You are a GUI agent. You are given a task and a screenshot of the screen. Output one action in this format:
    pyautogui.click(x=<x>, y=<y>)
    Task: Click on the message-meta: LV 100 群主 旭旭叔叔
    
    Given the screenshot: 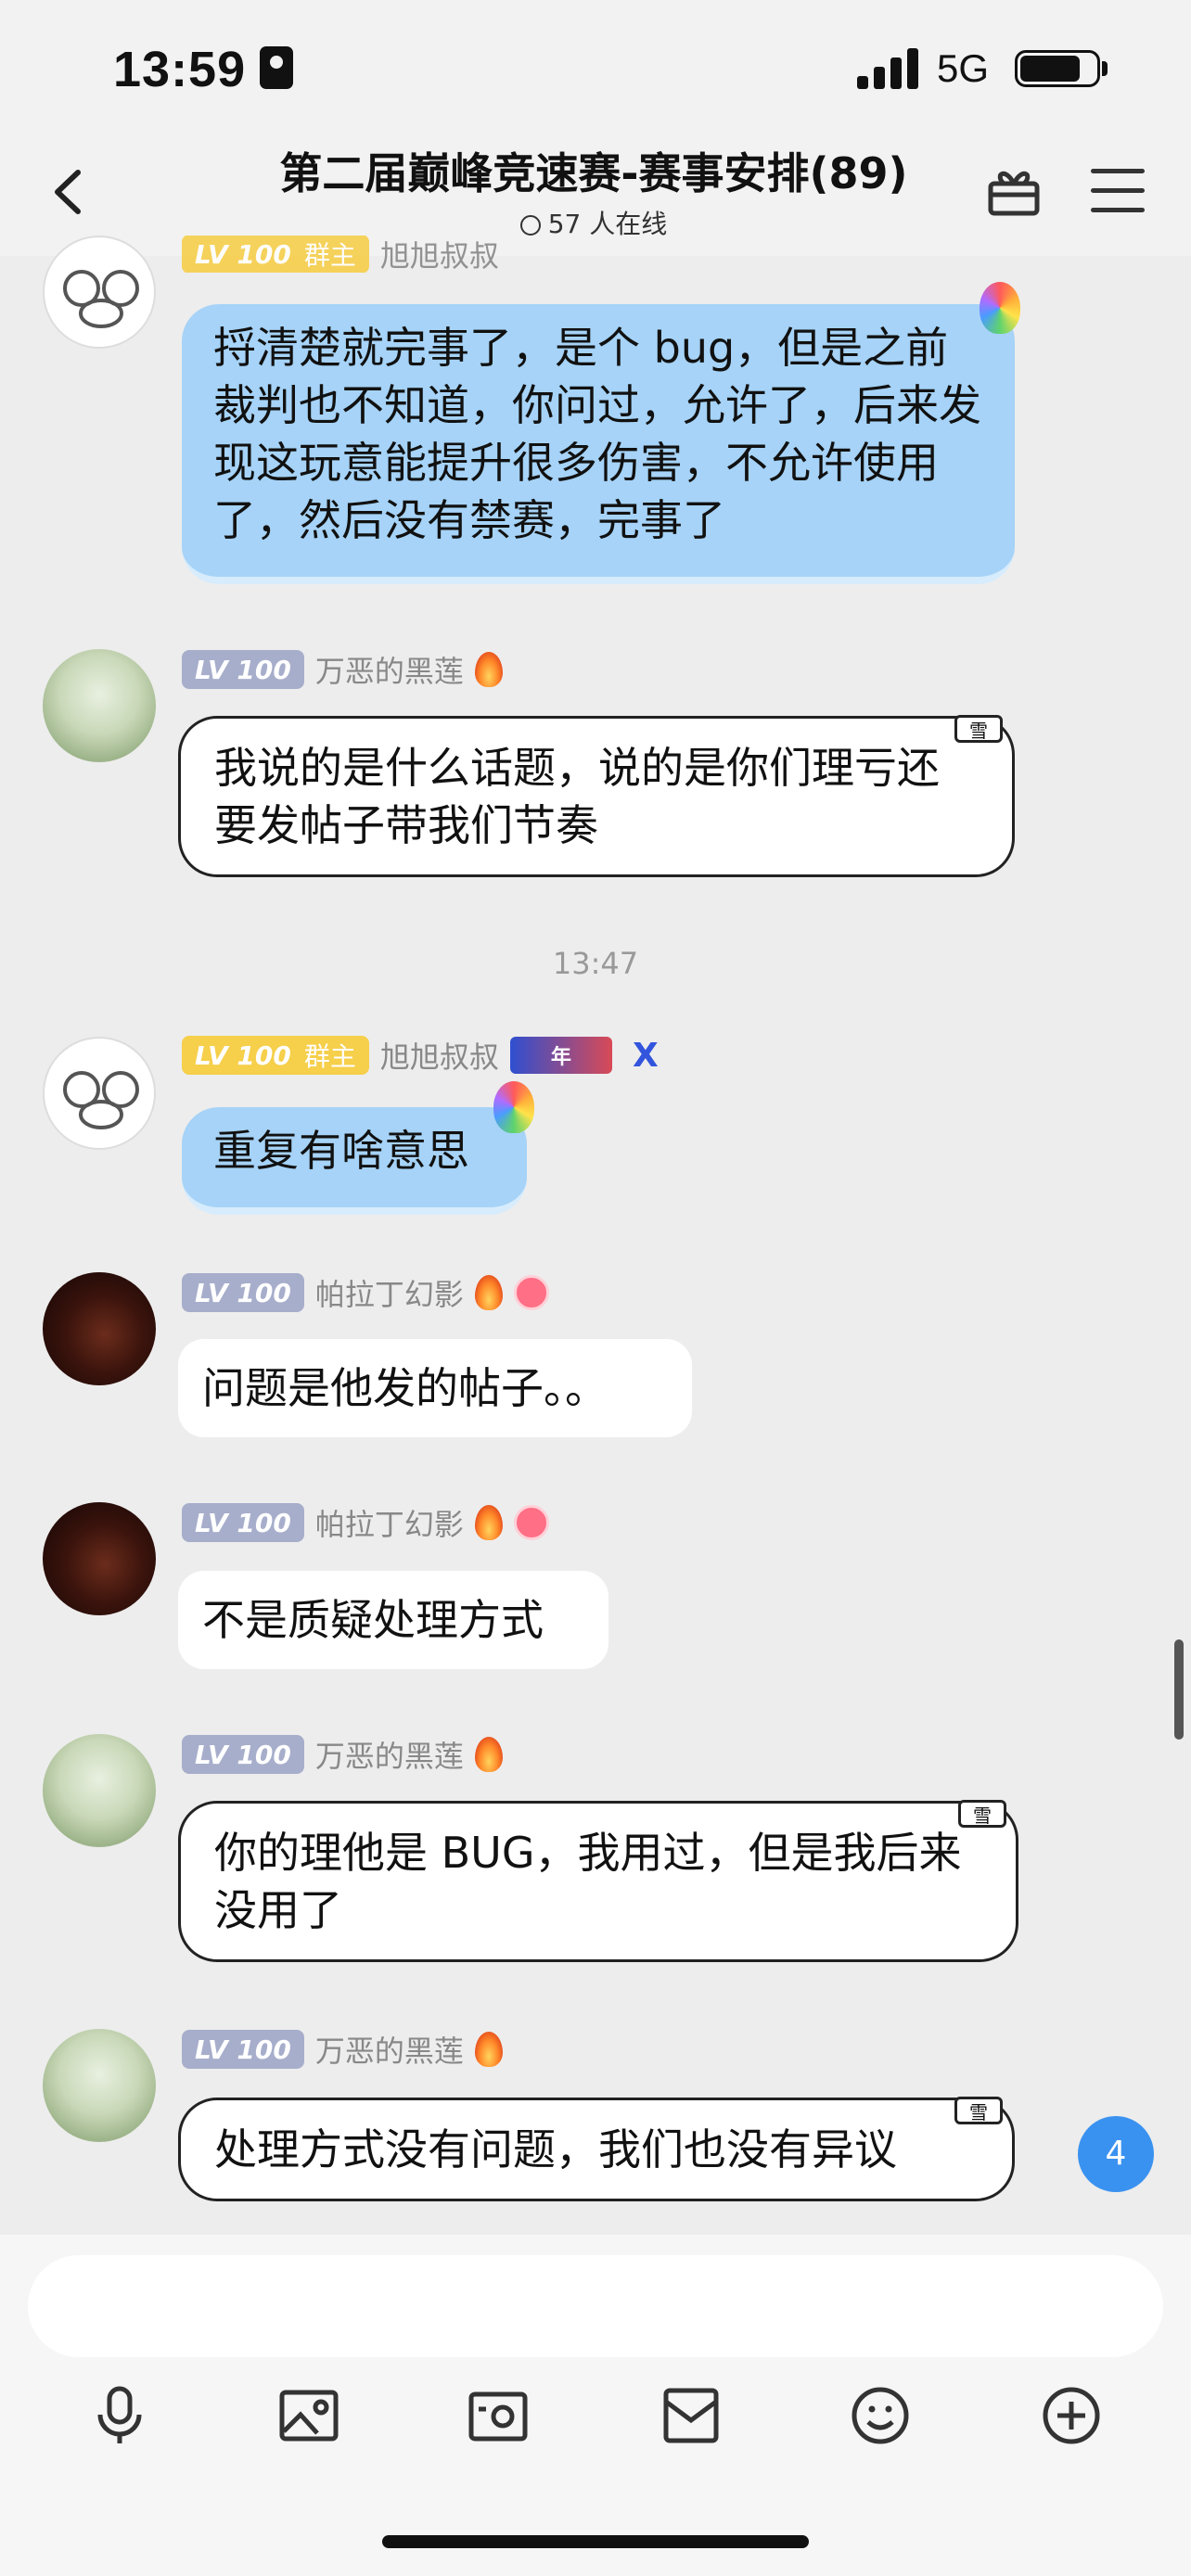 What is the action you would take?
    pyautogui.click(x=340, y=254)
    